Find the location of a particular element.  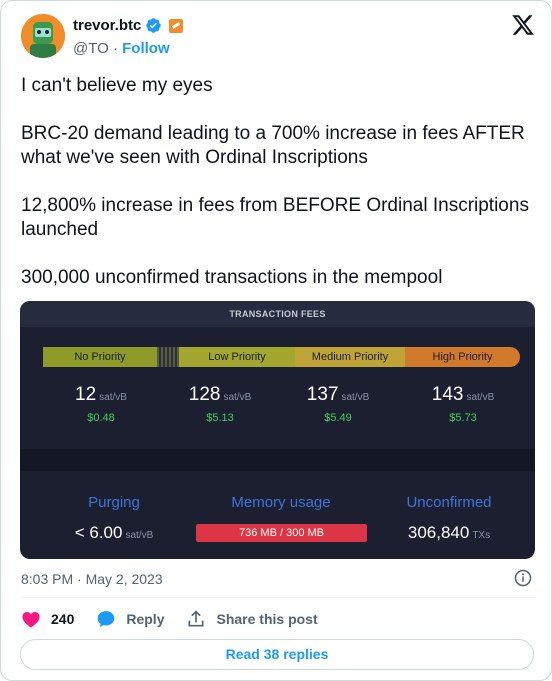

high-priority-bar: High Priority is located at coordinates (462, 357).